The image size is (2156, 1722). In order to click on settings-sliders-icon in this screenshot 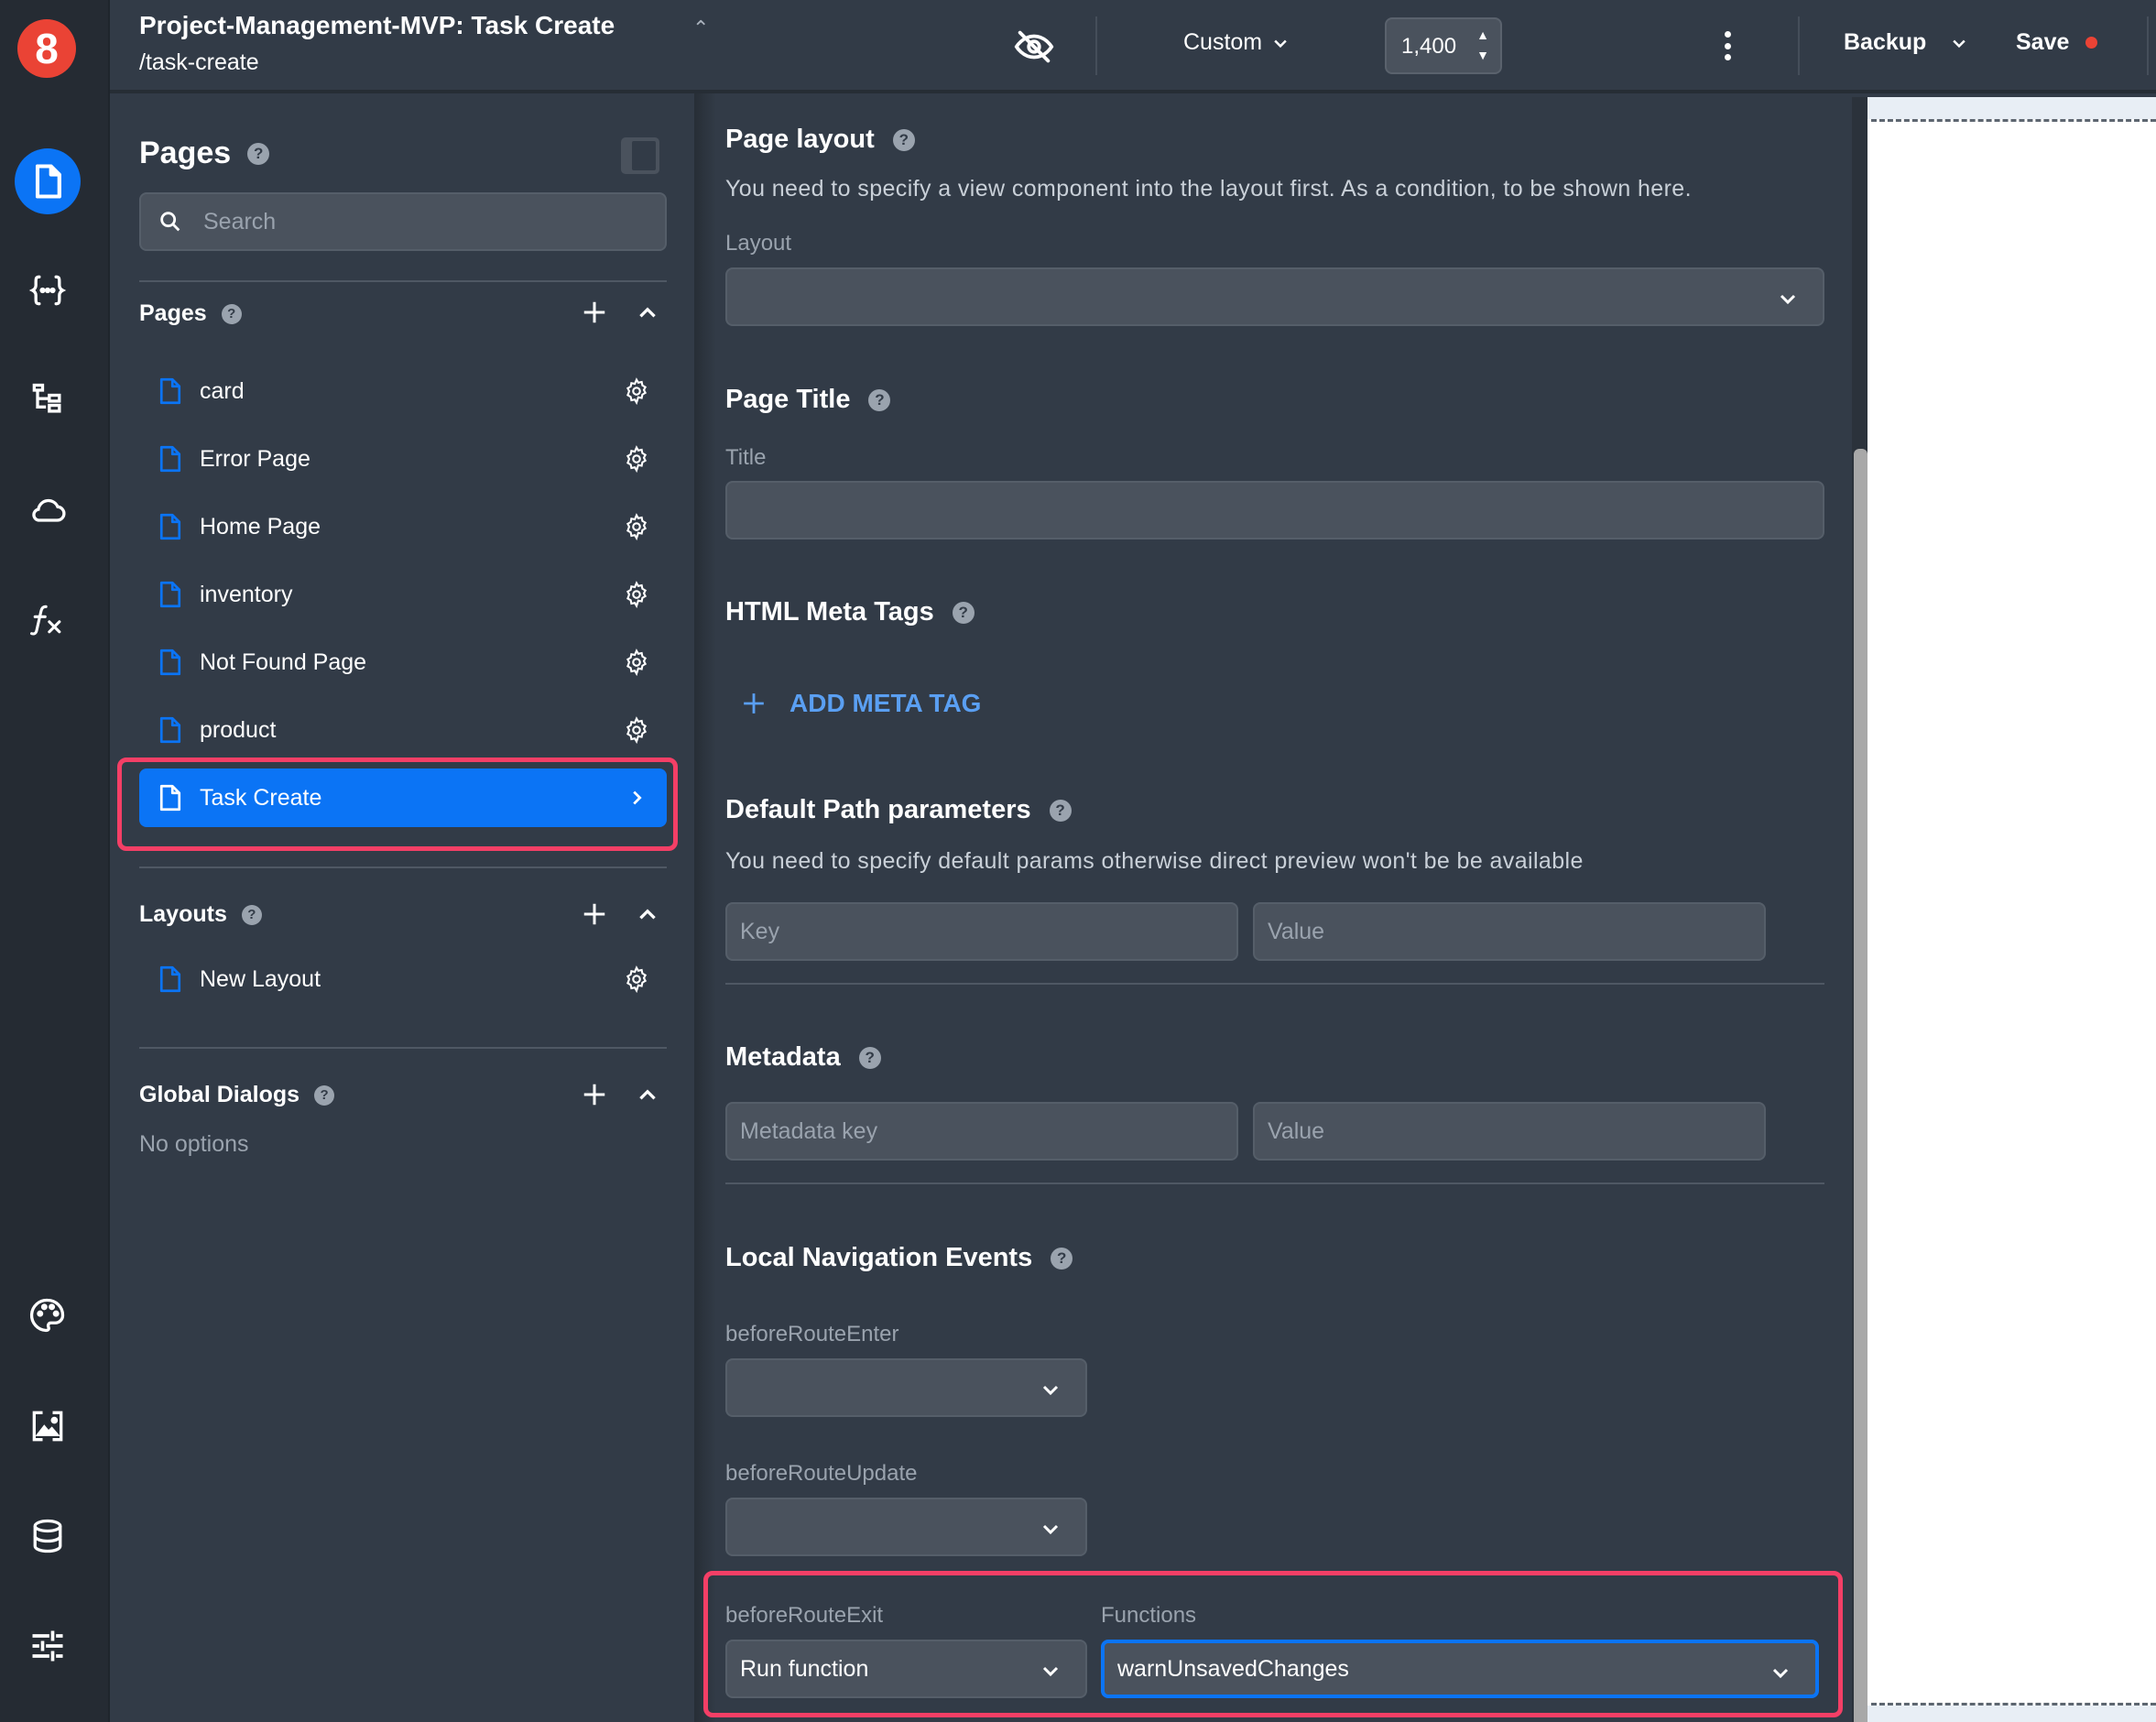, I will do `click(47, 1646)`.